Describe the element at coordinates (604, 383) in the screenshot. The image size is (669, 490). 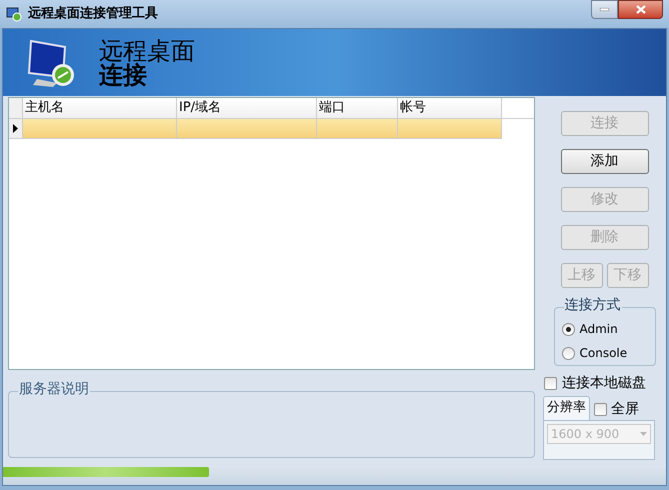
I see `checkbox-label: 连接本地磁盘` at that location.